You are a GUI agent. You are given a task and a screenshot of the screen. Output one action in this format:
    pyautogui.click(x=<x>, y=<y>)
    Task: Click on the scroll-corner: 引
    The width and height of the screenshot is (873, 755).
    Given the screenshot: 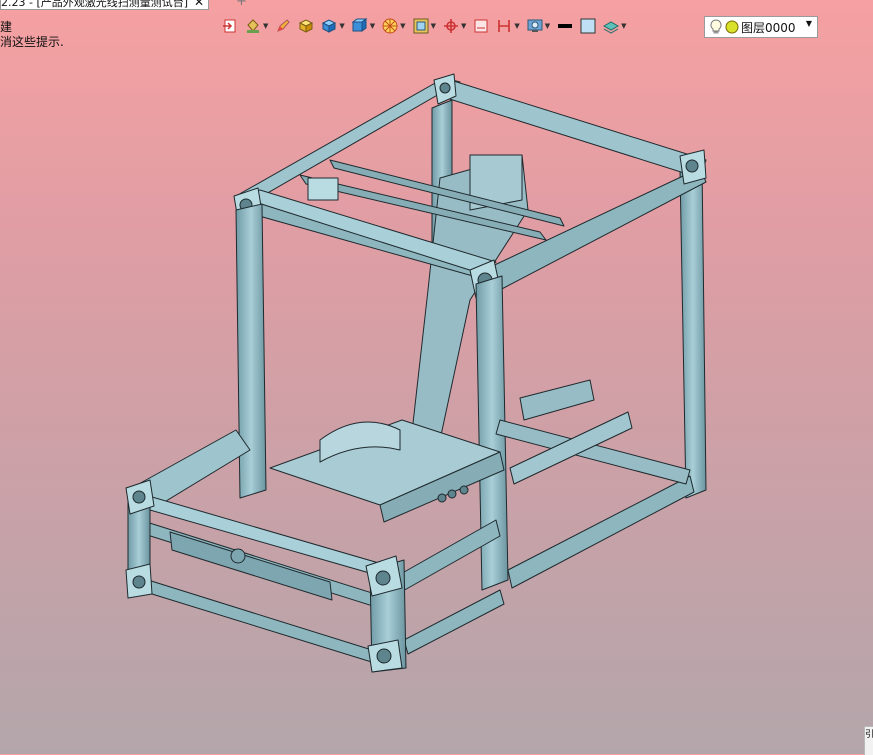 What is the action you would take?
    pyautogui.click(x=868, y=740)
    